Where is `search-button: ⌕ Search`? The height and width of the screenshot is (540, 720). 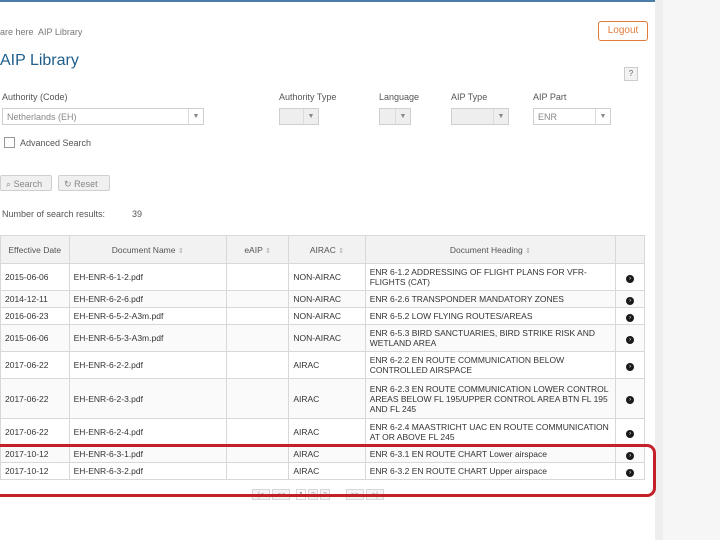 search-button: ⌕ Search is located at coordinates (26, 183).